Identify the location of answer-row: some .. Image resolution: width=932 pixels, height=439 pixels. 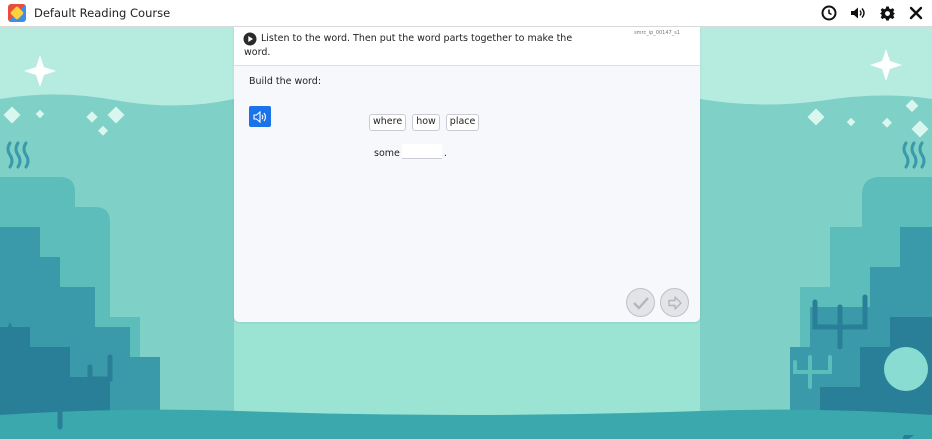
(410, 151).